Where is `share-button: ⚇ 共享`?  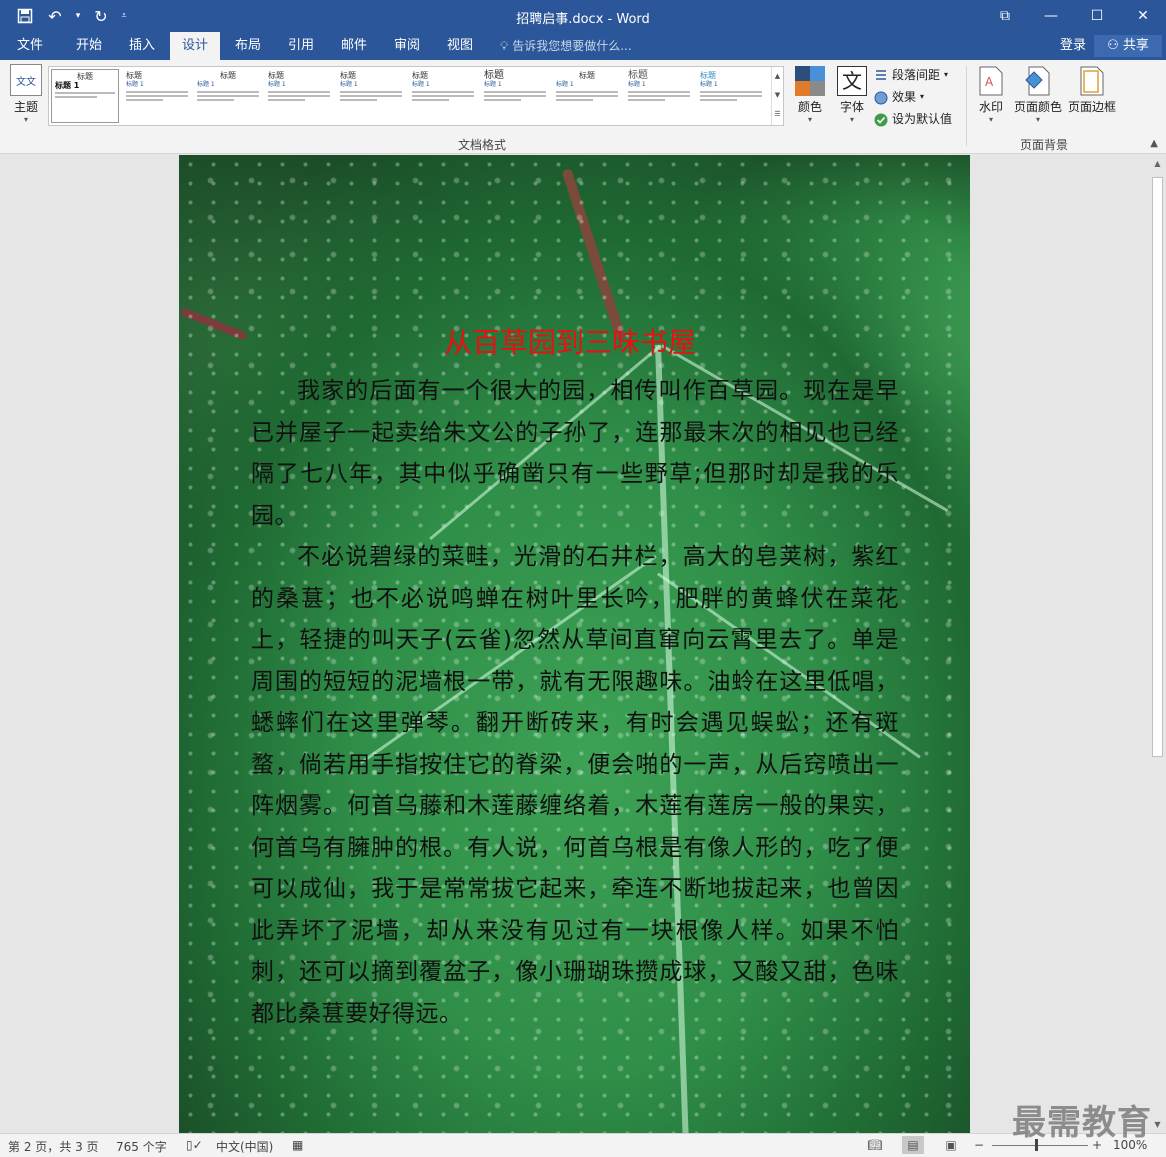
share-button: ⚇ 共享 is located at coordinates (1128, 46).